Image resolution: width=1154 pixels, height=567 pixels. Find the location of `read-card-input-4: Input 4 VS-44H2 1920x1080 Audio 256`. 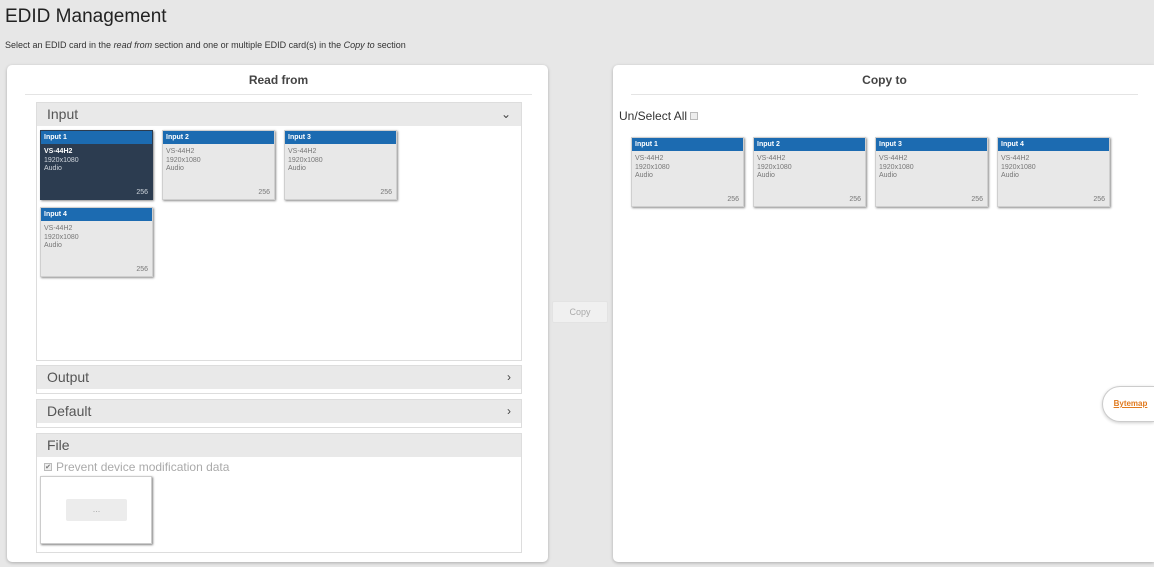

read-card-input-4: Input 4 VS-44H2 1920x1080 Audio 256 is located at coordinates (96, 242).